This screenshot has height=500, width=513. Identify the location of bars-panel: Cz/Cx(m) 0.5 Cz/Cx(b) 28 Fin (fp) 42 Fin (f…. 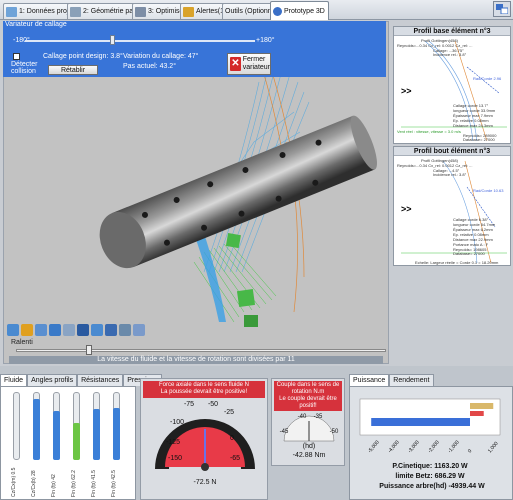
(68, 443).